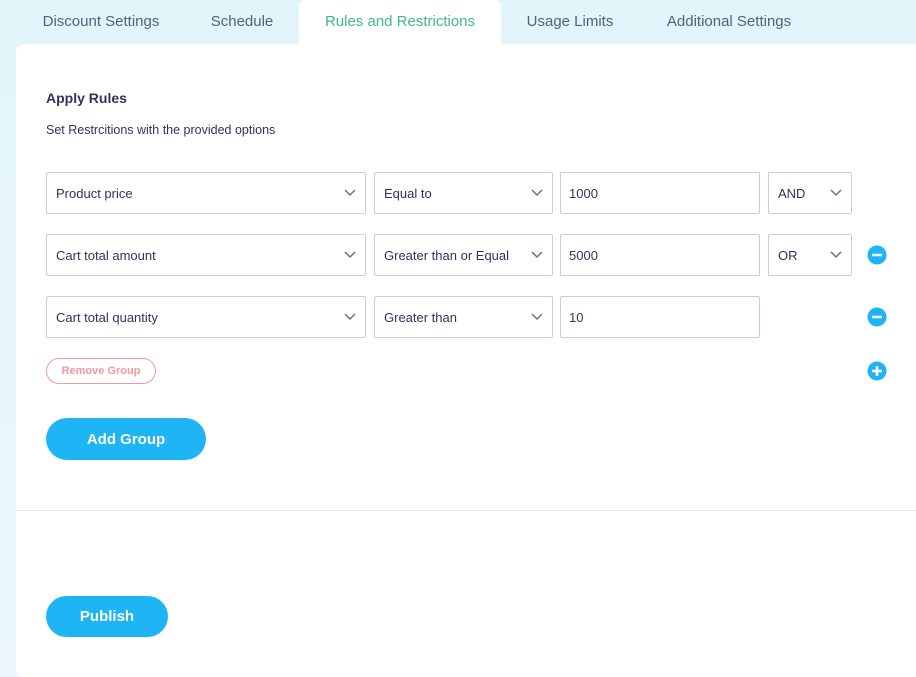  Describe the element at coordinates (242, 22) in the screenshot. I see `tab-schedule: Schedule` at that location.